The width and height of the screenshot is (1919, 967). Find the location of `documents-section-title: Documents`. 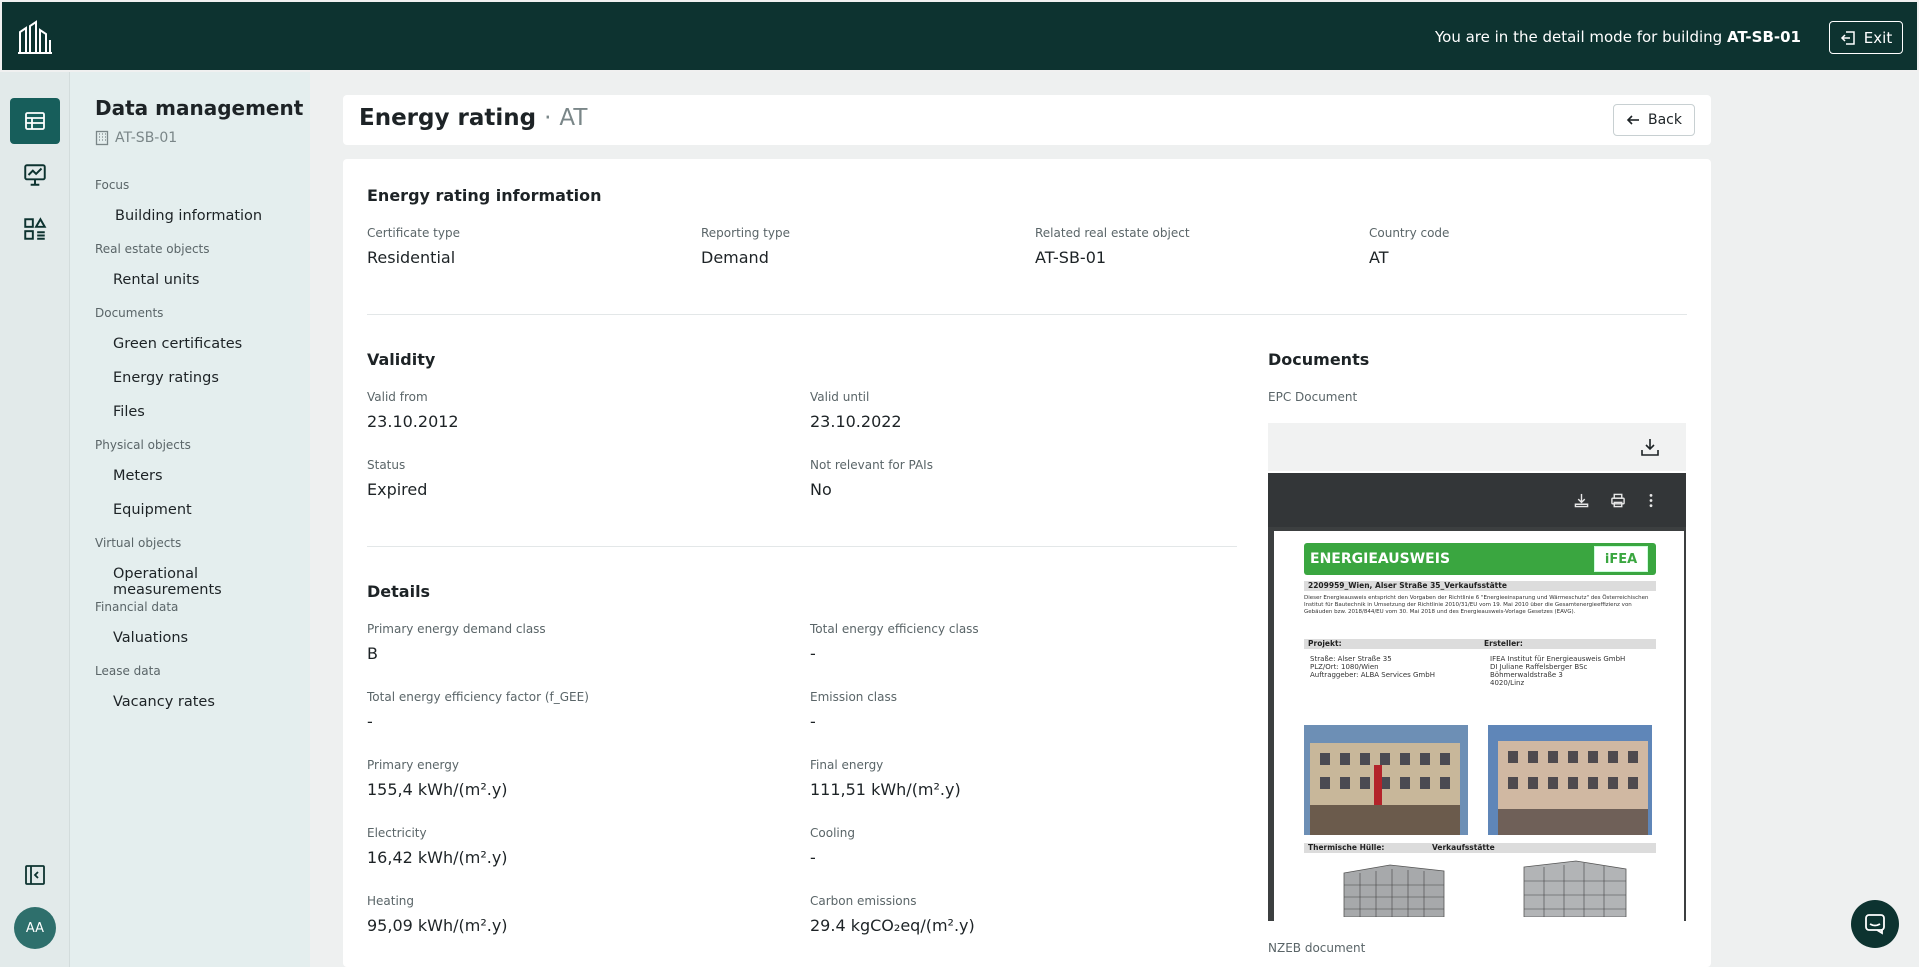

documents-section-title: Documents is located at coordinates (1319, 359).